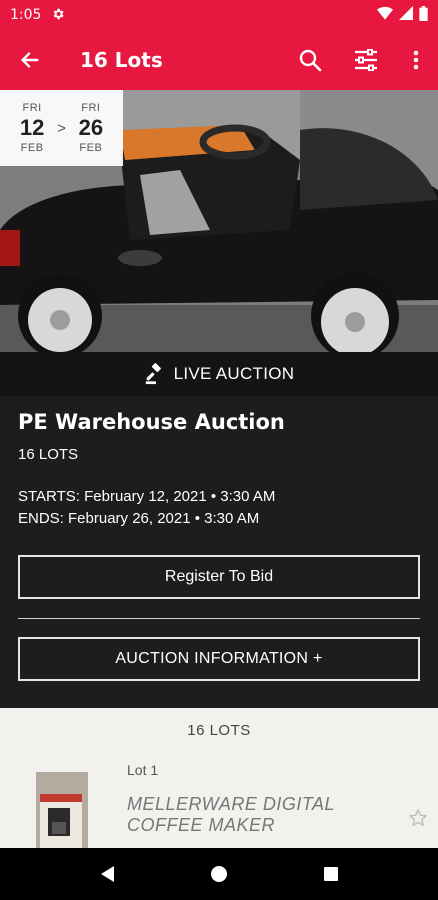  I want to click on start-date: FRI 12 FEB, so click(32, 128).